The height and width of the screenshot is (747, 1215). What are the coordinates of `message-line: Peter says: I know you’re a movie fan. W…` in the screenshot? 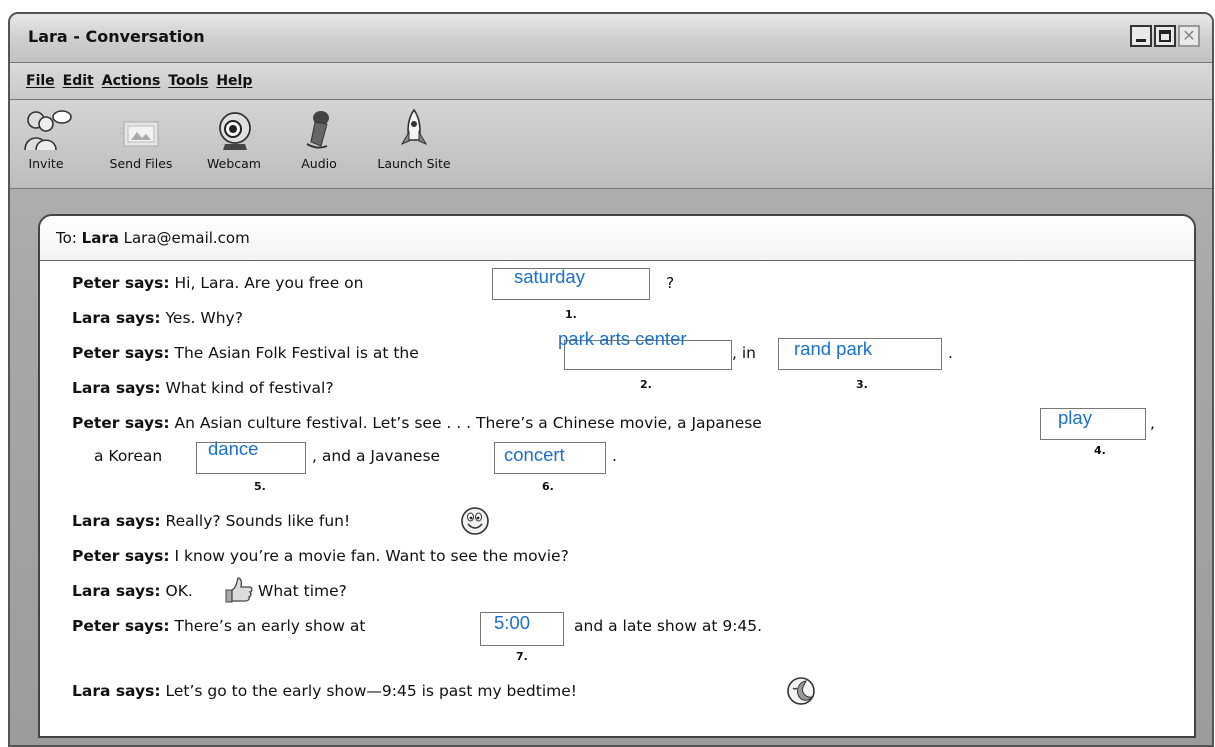 It's located at (320, 556).